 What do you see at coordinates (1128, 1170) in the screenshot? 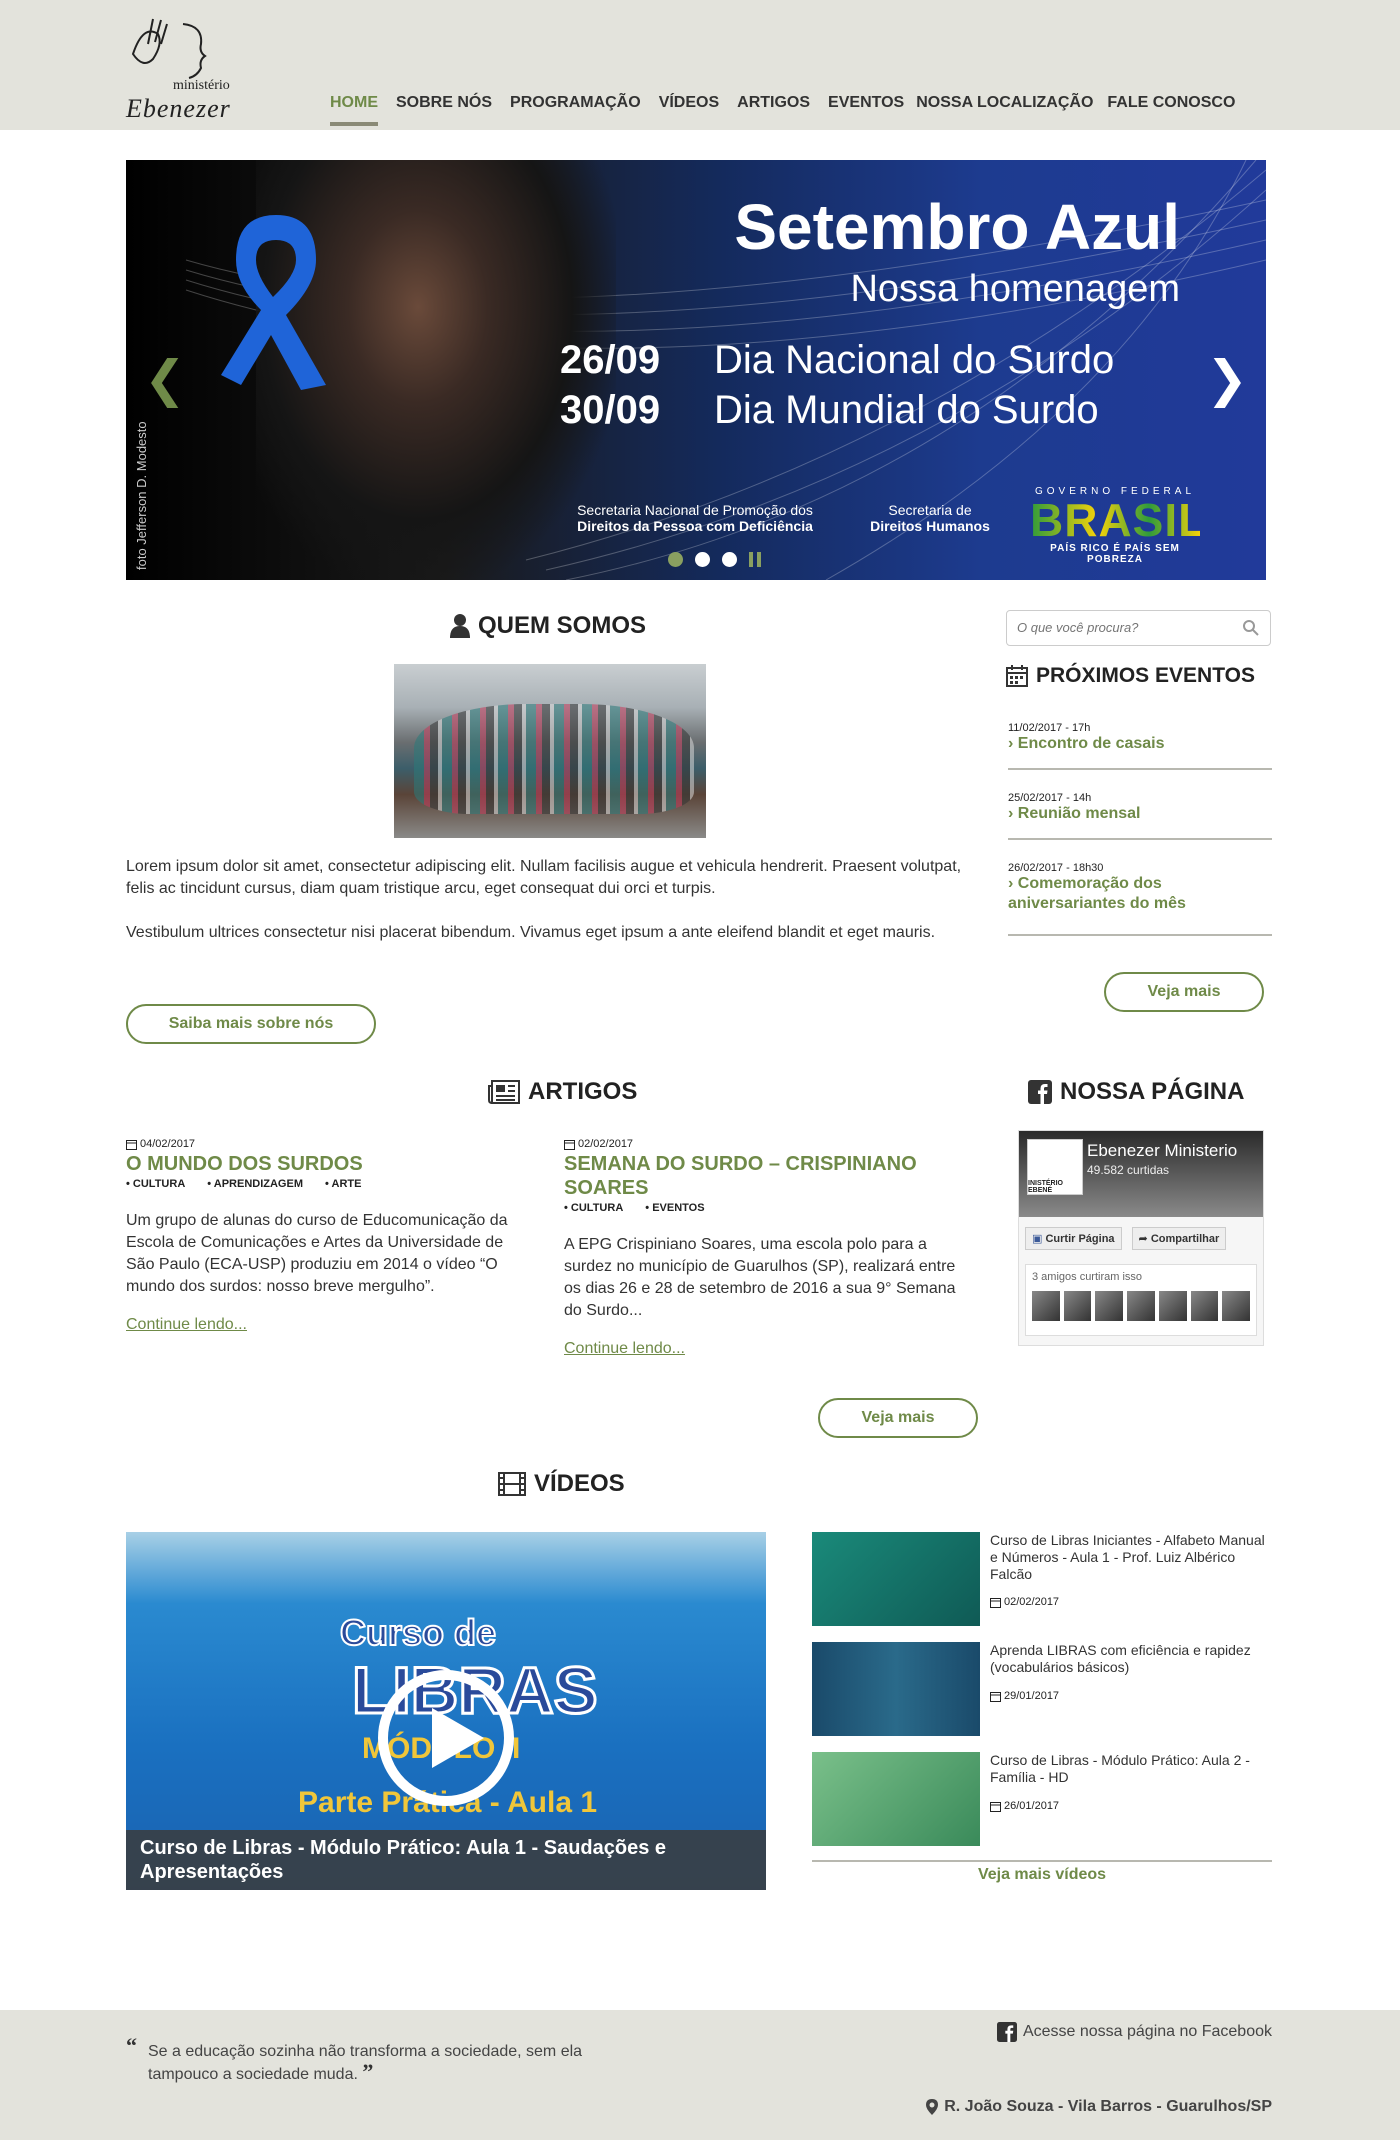
I see `facebook-likes: 49.582 curtidas` at bounding box center [1128, 1170].